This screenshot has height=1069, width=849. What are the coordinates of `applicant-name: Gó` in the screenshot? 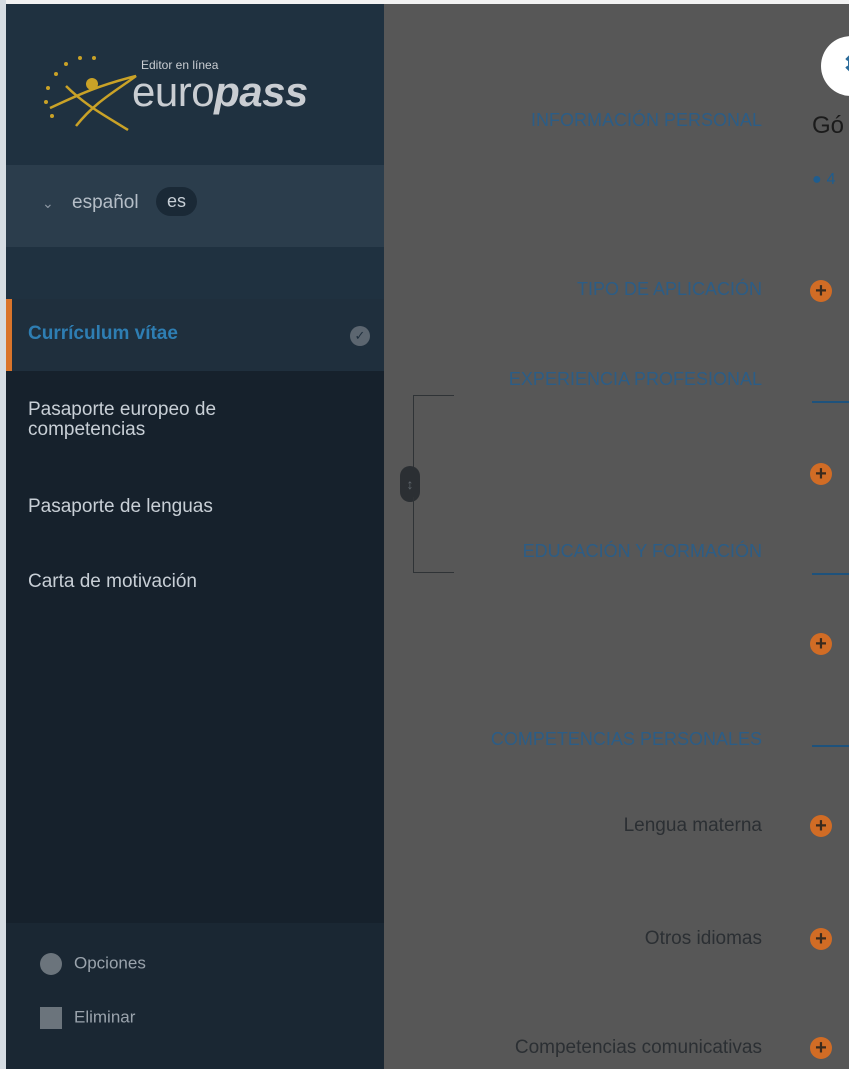 It's located at (828, 126).